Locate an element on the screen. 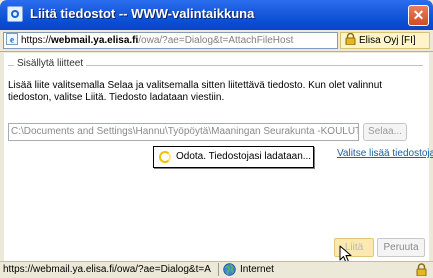 The width and height of the screenshot is (433, 278). address-host: webmail.ya.elisa.fi is located at coordinates (95, 40).